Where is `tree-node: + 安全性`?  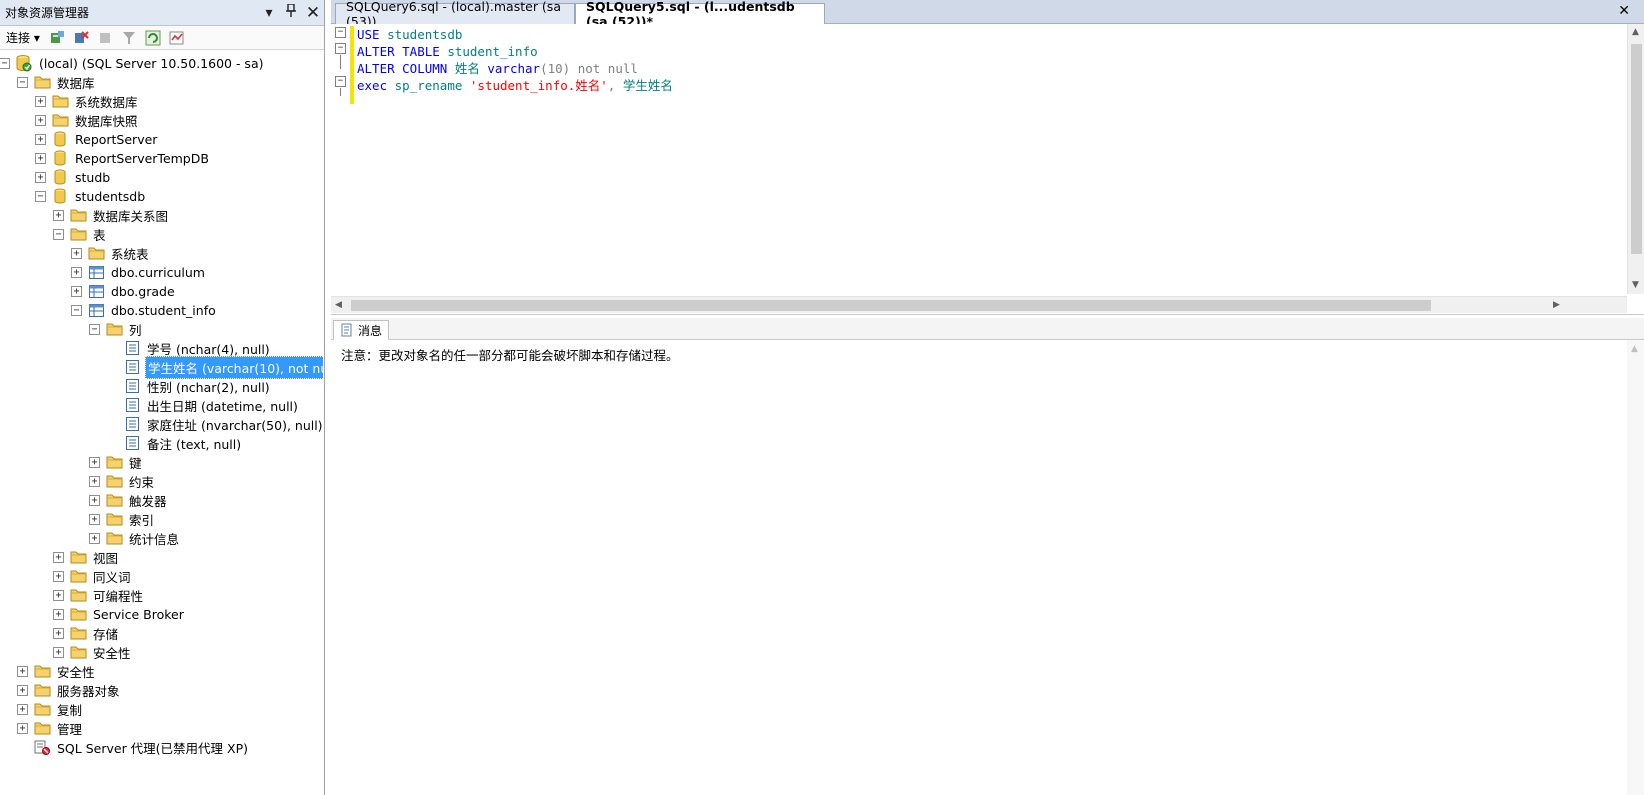
tree-node: + 安全性 is located at coordinates (57, 671).